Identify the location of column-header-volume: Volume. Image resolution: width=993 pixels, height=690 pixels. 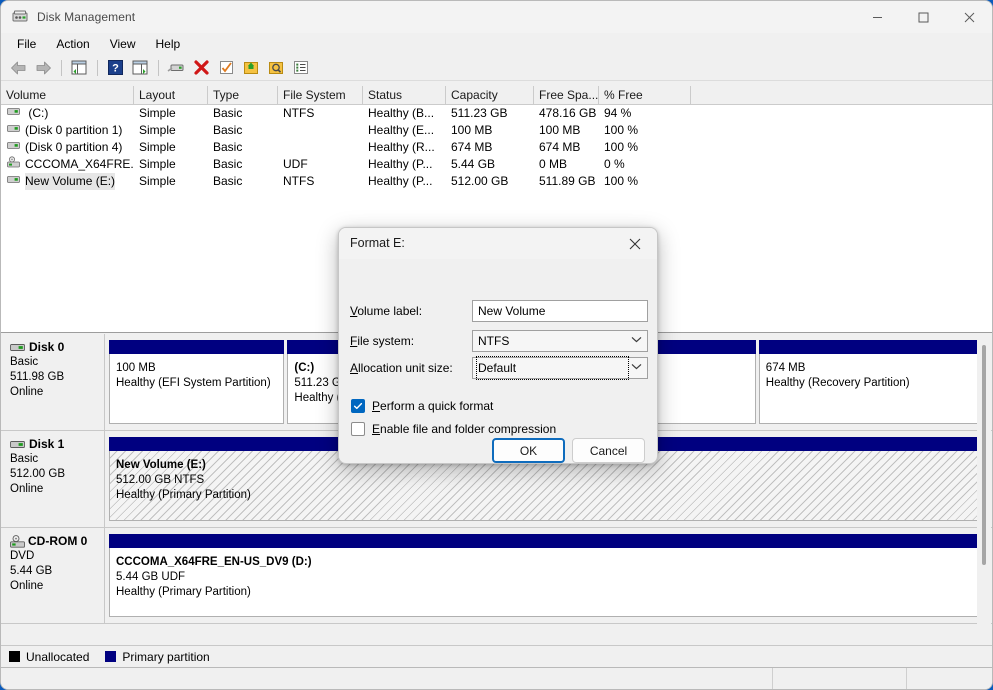
(67, 95).